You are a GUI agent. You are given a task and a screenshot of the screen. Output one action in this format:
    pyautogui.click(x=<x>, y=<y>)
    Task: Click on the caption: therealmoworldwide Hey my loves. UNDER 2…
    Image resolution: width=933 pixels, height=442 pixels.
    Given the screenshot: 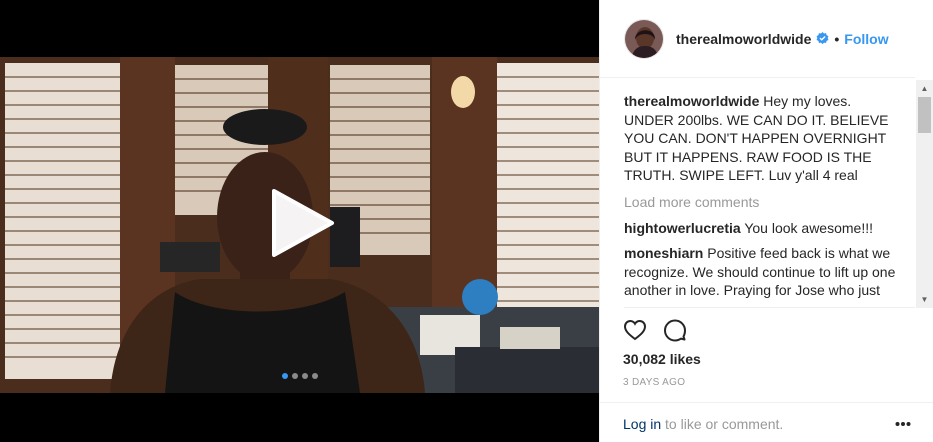 What is the action you would take?
    pyautogui.click(x=764, y=138)
    